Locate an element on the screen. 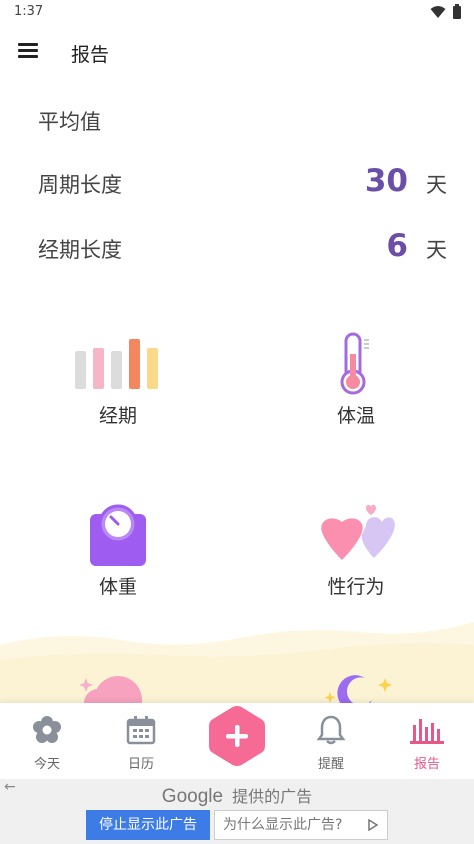 The height and width of the screenshot is (844, 474). status-bar: 1:37 is located at coordinates (237, 12).